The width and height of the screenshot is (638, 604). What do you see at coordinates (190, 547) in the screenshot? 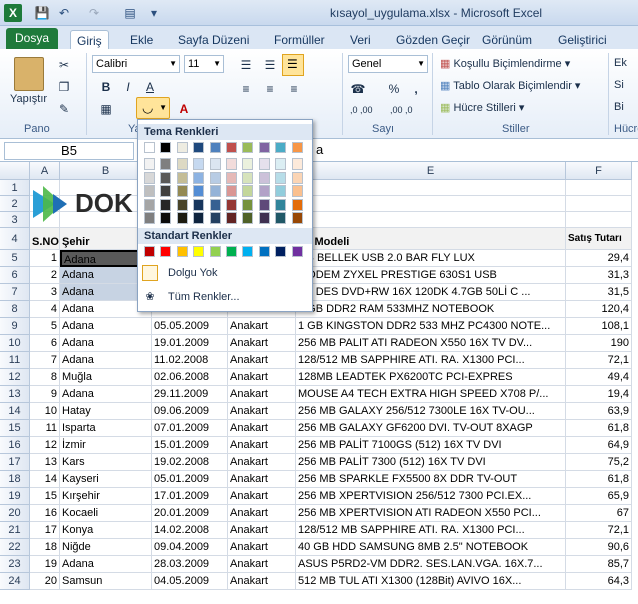
I see `table-cell: 09.04.2009` at bounding box center [190, 547].